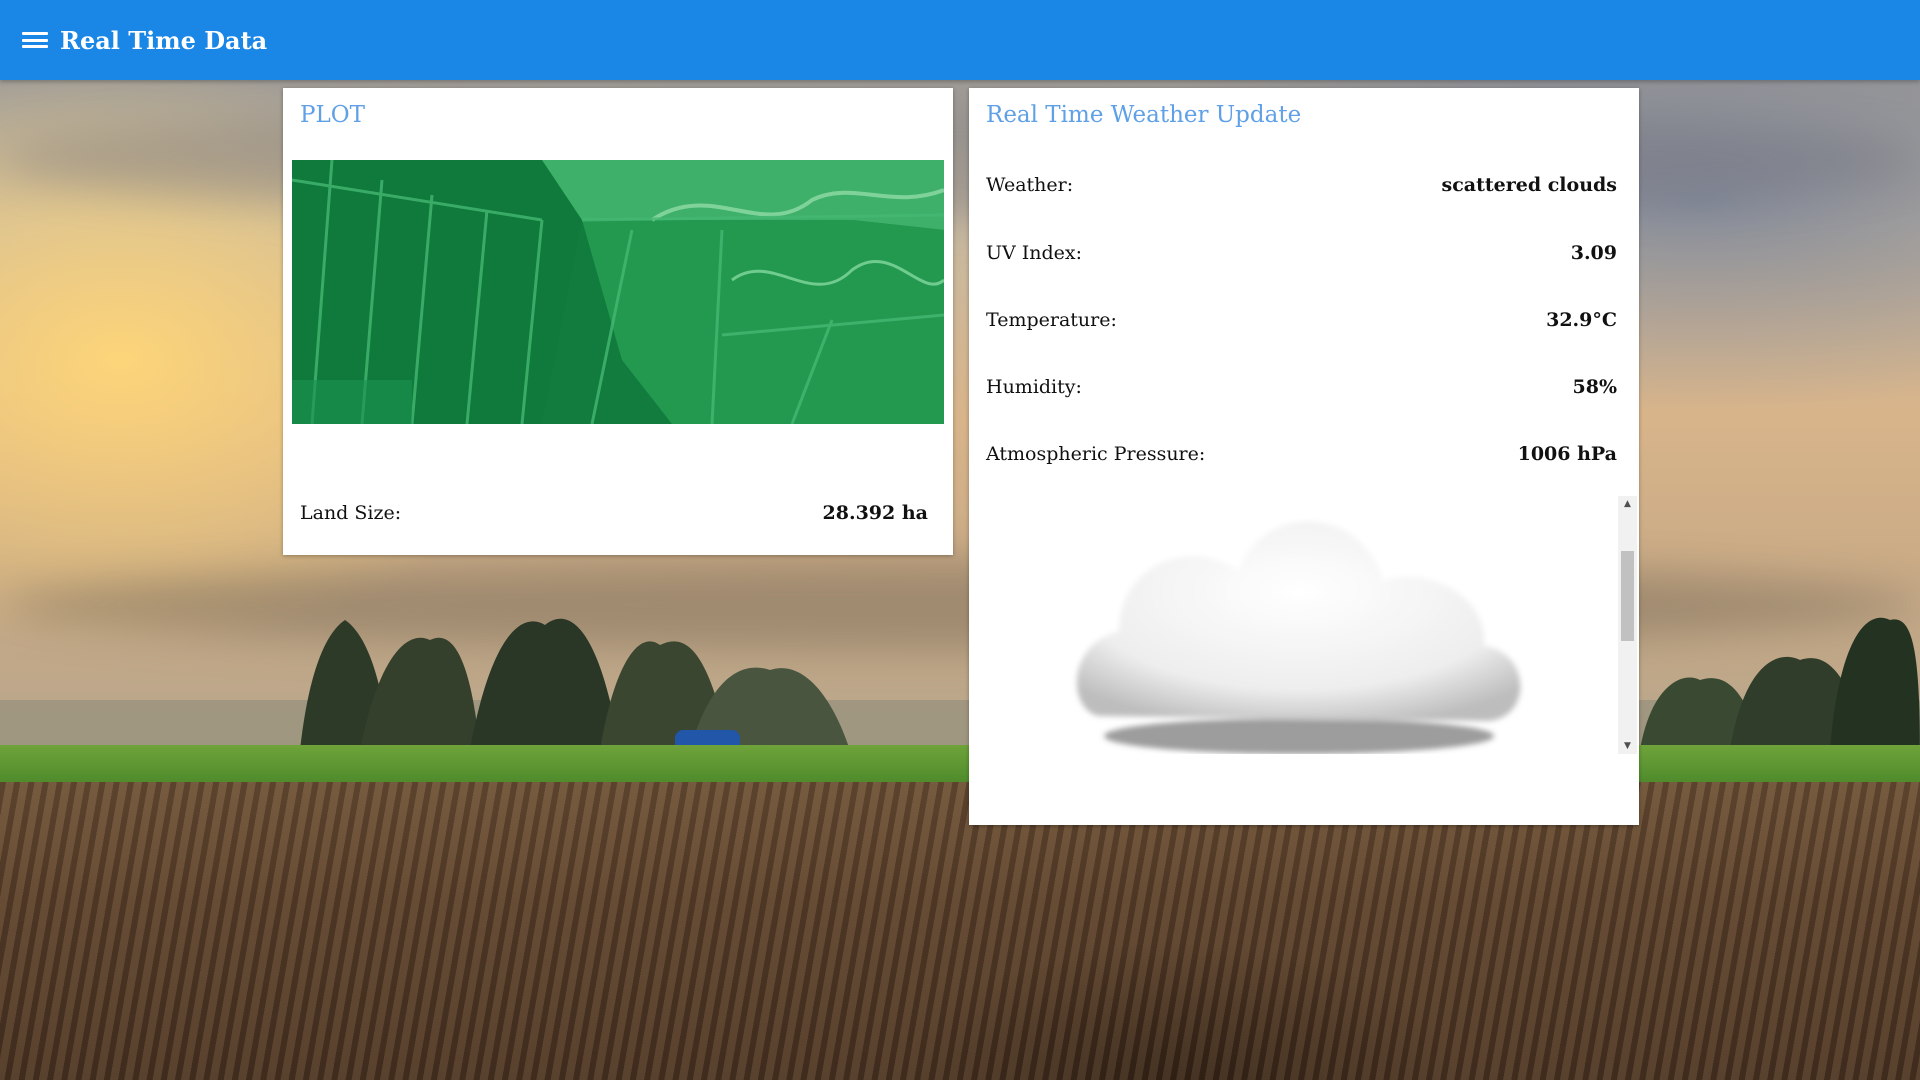 The width and height of the screenshot is (1920, 1080). Describe the element at coordinates (1627, 746) in the screenshot. I see `scroll-down-arrow-icon: ▼` at that location.